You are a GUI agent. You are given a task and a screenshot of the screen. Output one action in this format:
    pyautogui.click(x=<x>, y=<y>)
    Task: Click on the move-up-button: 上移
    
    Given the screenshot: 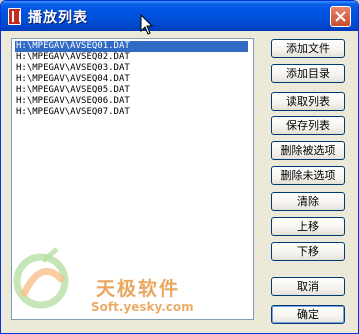 What is the action you would take?
    pyautogui.click(x=308, y=226)
    